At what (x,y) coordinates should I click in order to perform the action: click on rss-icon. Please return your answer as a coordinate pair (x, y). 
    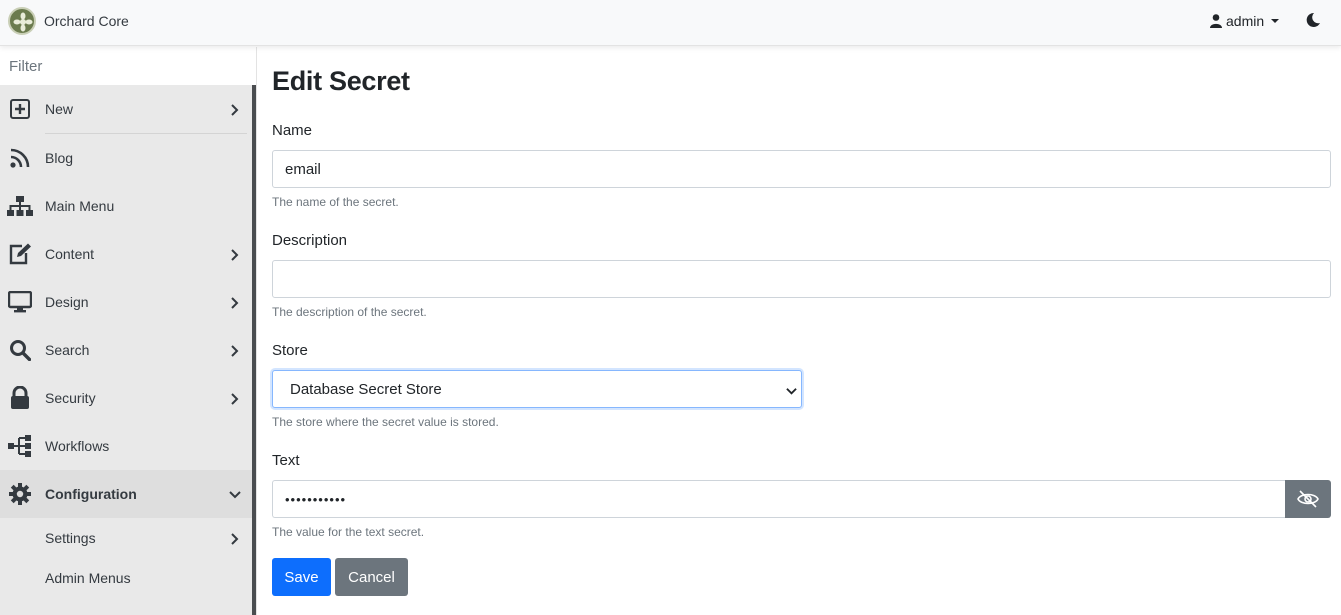
    Looking at the image, I should click on (20, 158).